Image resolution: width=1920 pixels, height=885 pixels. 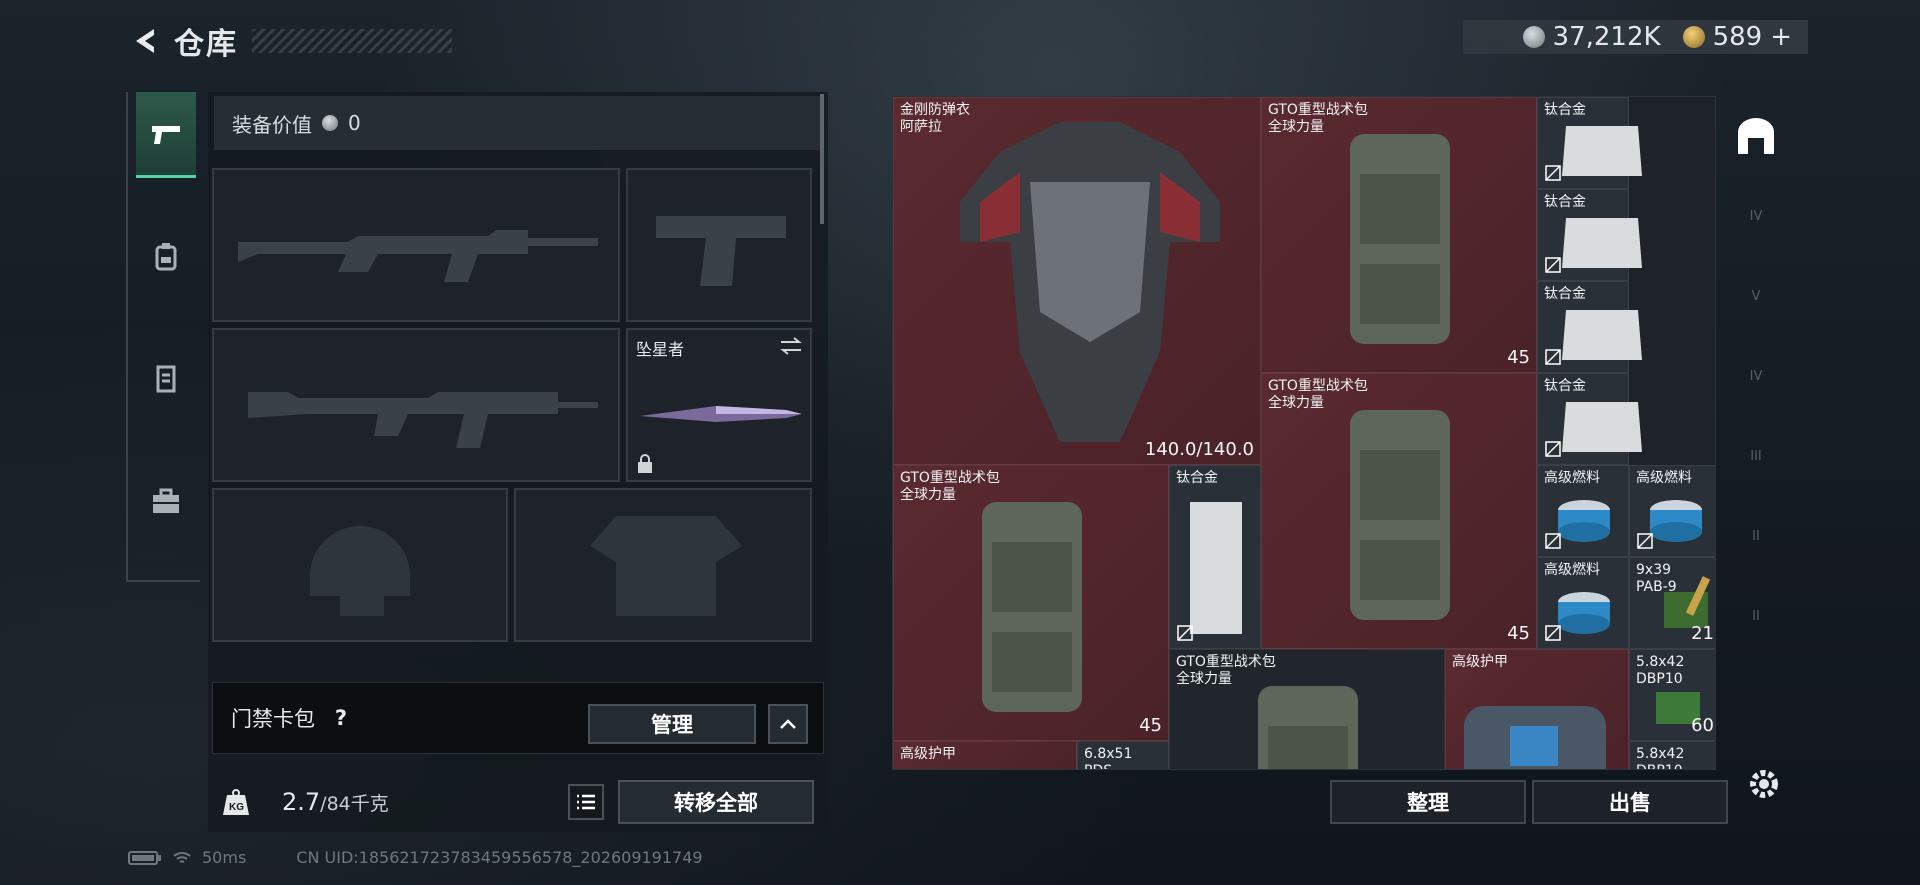 I want to click on tier-label: II, so click(x=1756, y=616).